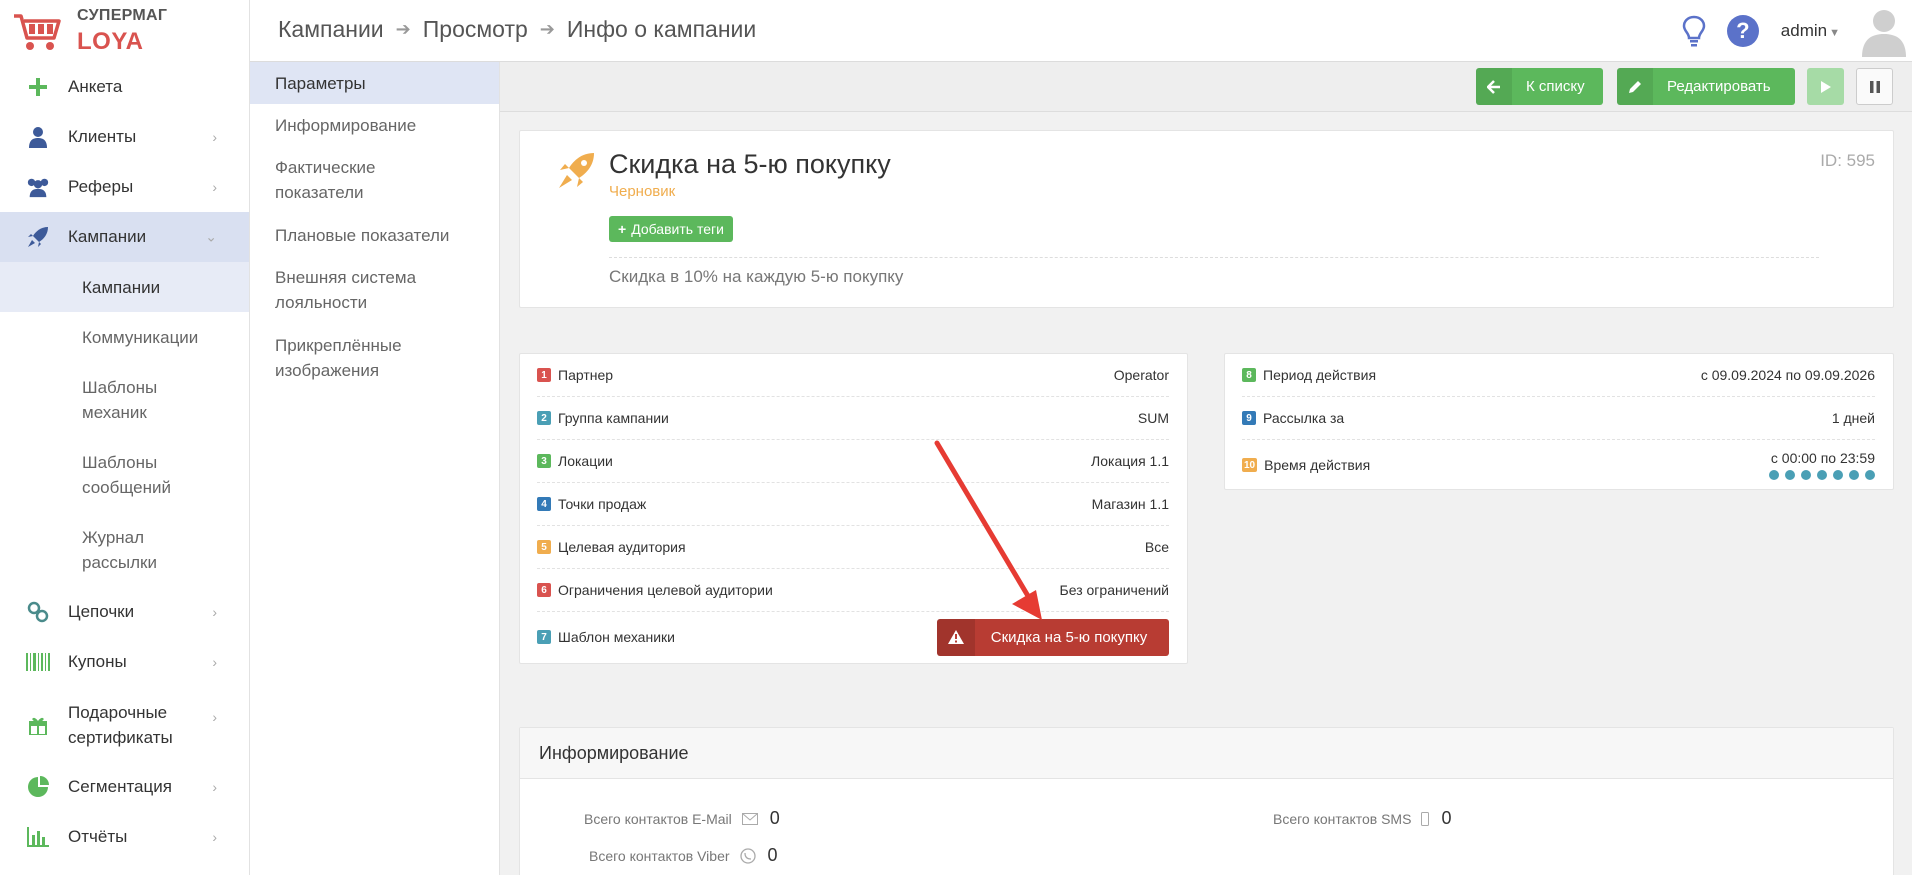 The height and width of the screenshot is (875, 1912). I want to click on add-tags-button: + Добавить теги, so click(671, 229).